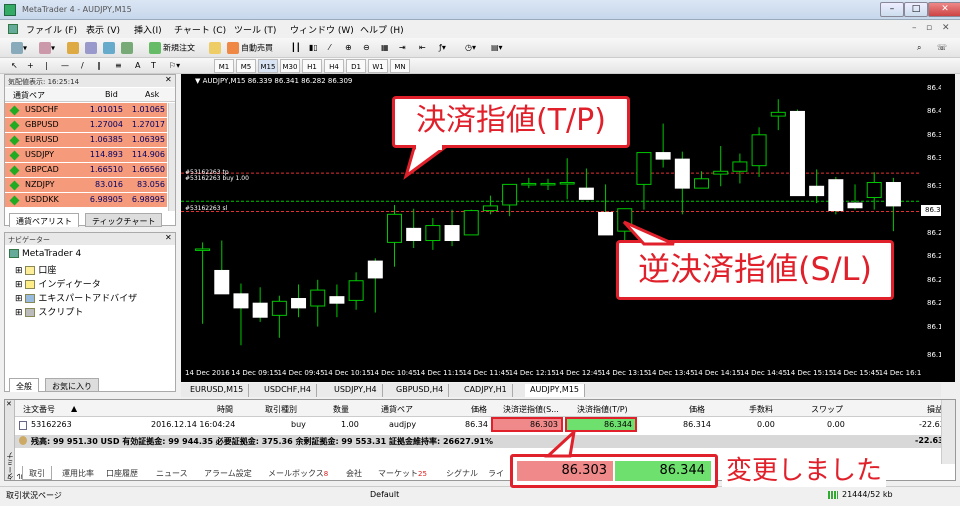 The width and height of the screenshot is (960, 506). I want to click on market-watch-row: GBPCAD 1.66510 1.66560, so click(86, 170).